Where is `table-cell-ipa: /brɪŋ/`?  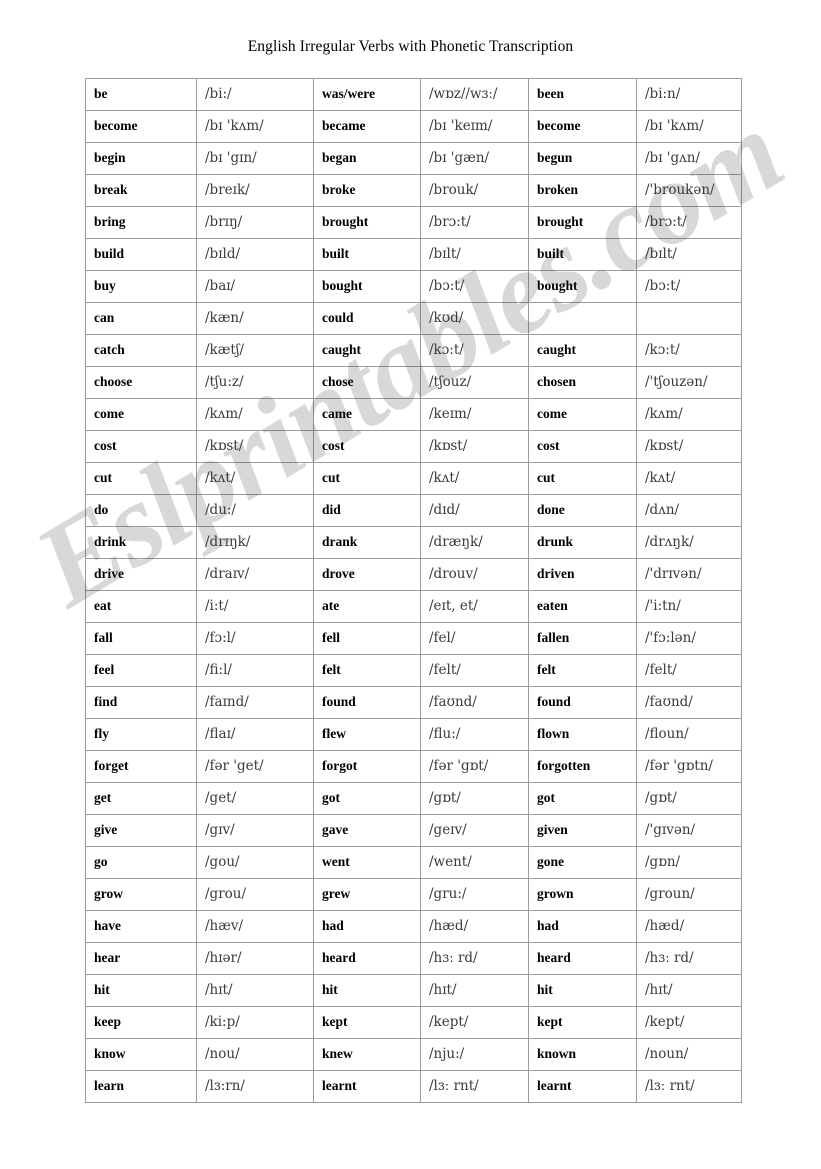
table-cell-ipa: /brɪŋ/ is located at coordinates (255, 222).